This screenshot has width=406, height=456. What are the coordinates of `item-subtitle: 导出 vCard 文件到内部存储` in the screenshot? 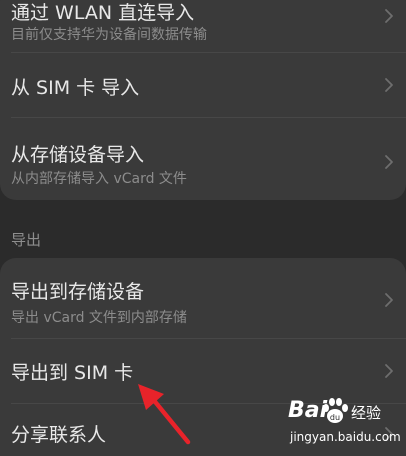 It's located at (99, 318).